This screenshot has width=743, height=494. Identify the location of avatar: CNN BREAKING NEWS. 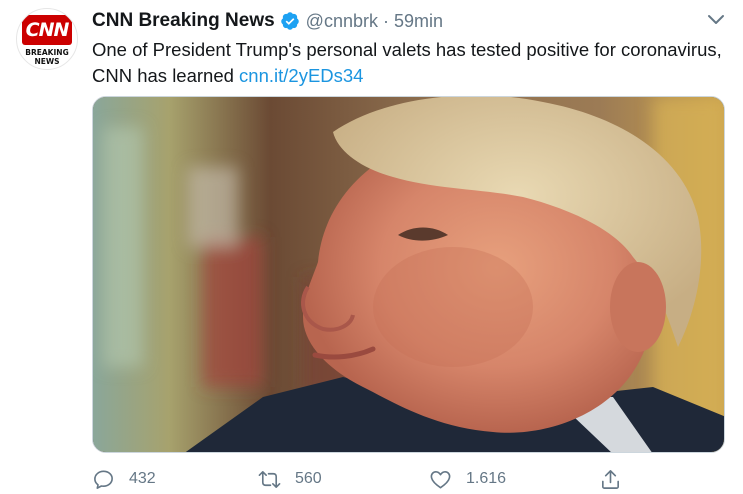
(47, 39).